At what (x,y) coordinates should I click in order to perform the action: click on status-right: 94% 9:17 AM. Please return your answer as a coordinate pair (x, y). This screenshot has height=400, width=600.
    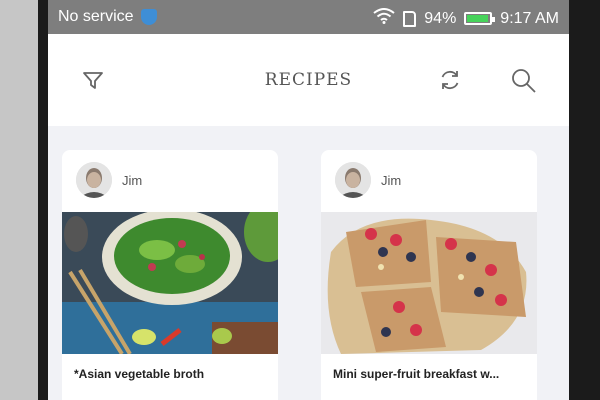
    Looking at the image, I should click on (462, 18).